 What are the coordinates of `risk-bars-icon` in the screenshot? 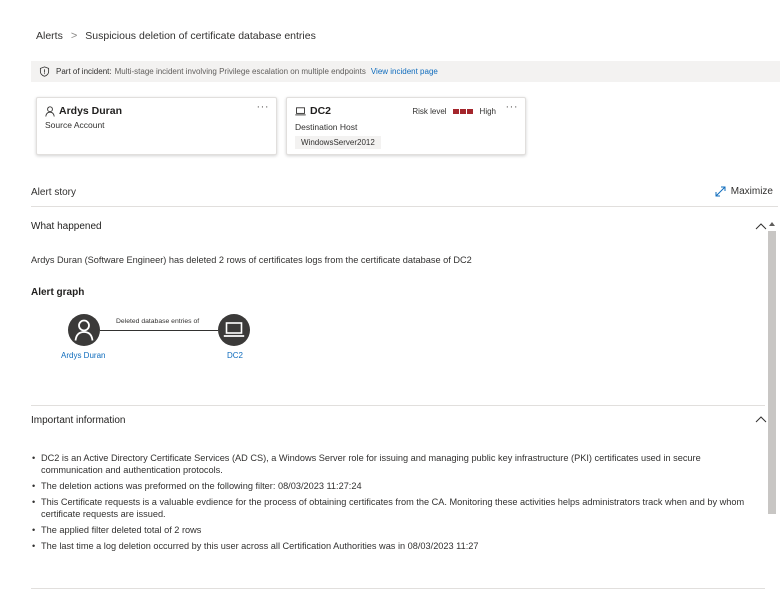 It's located at (463, 111).